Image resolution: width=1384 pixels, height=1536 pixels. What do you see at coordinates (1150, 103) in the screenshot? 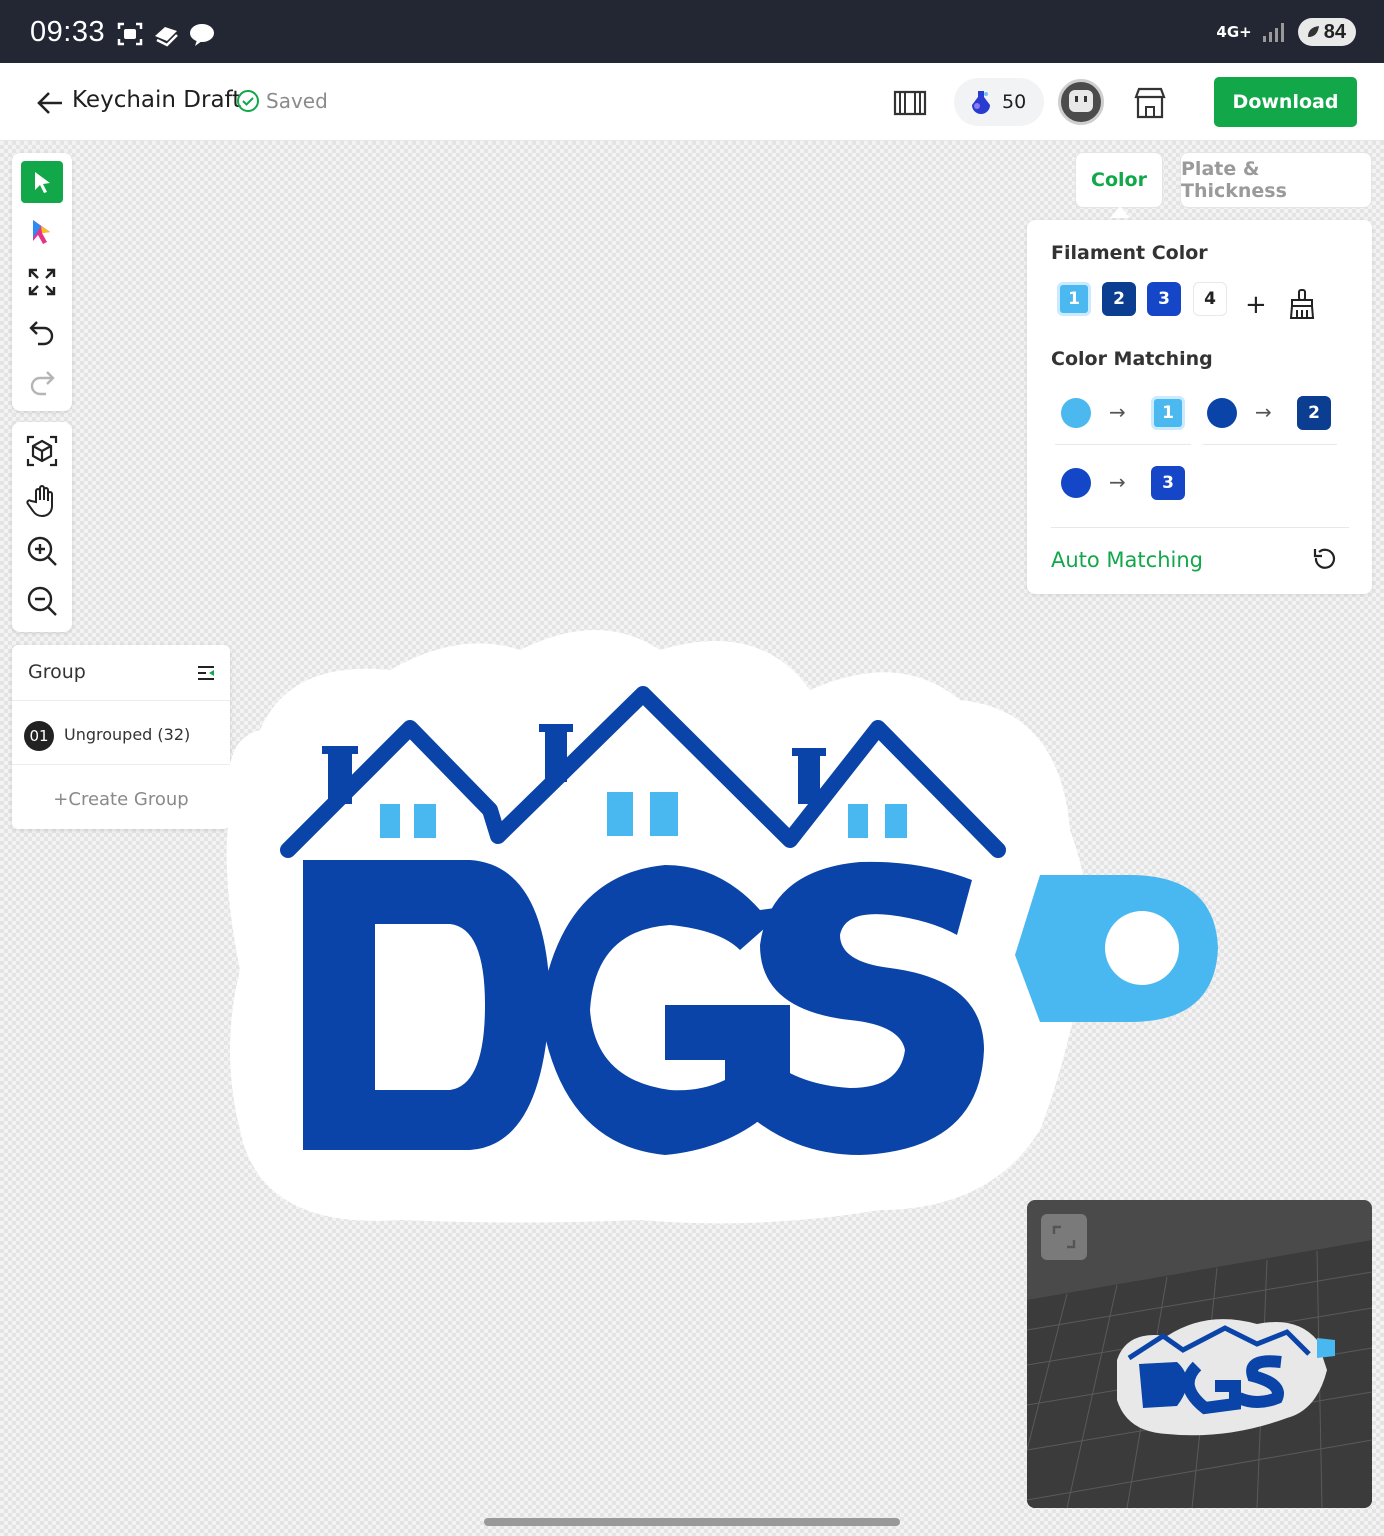
I see `store-icon` at bounding box center [1150, 103].